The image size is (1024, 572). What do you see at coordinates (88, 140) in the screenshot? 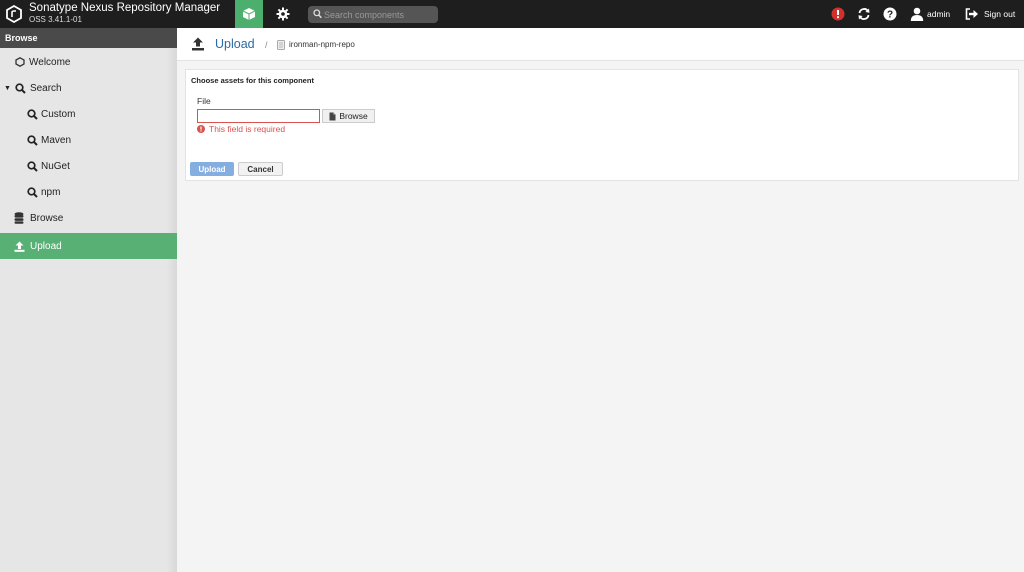
I see `sidebar-item-maven: Maven` at bounding box center [88, 140].